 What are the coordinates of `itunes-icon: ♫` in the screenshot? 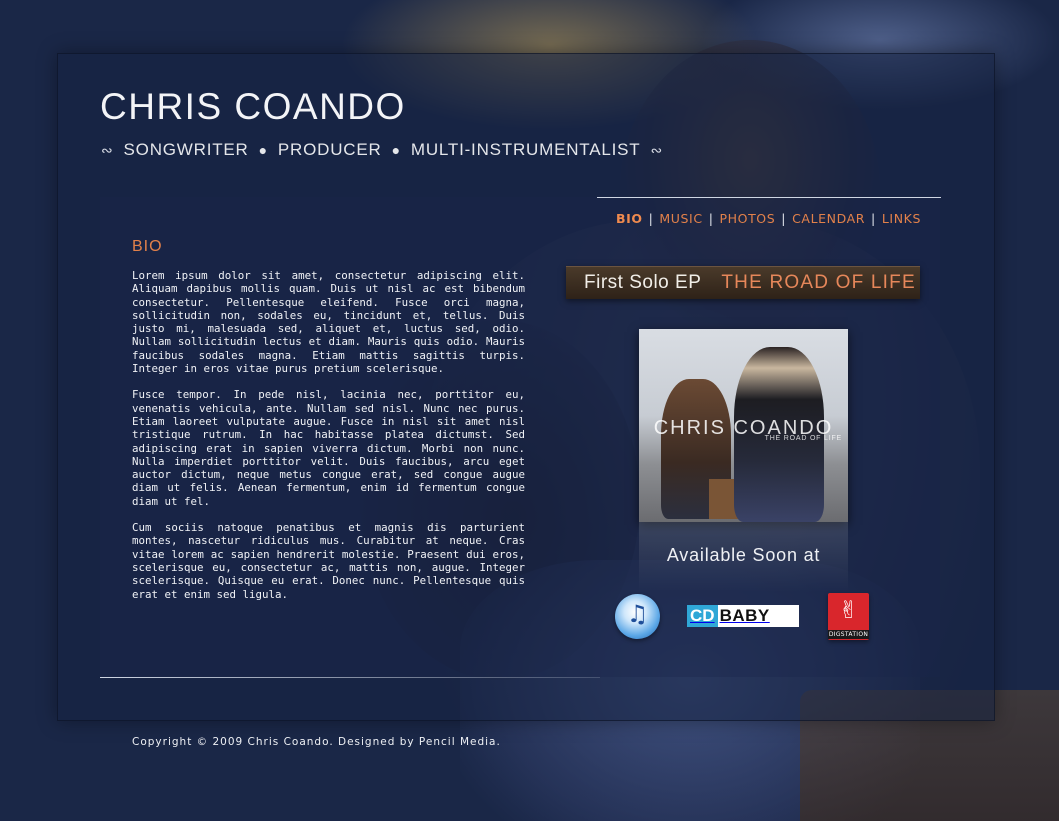 It's located at (637, 614).